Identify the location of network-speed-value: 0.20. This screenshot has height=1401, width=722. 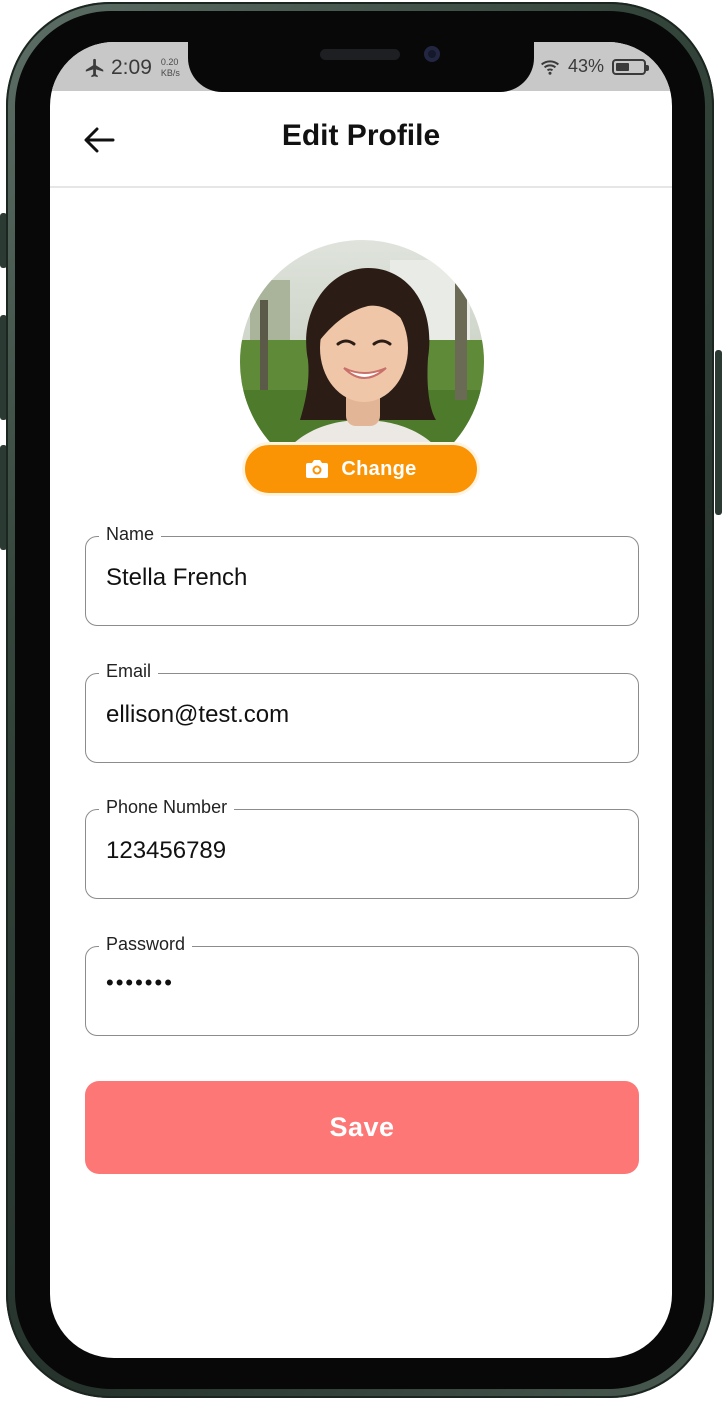
(169, 62).